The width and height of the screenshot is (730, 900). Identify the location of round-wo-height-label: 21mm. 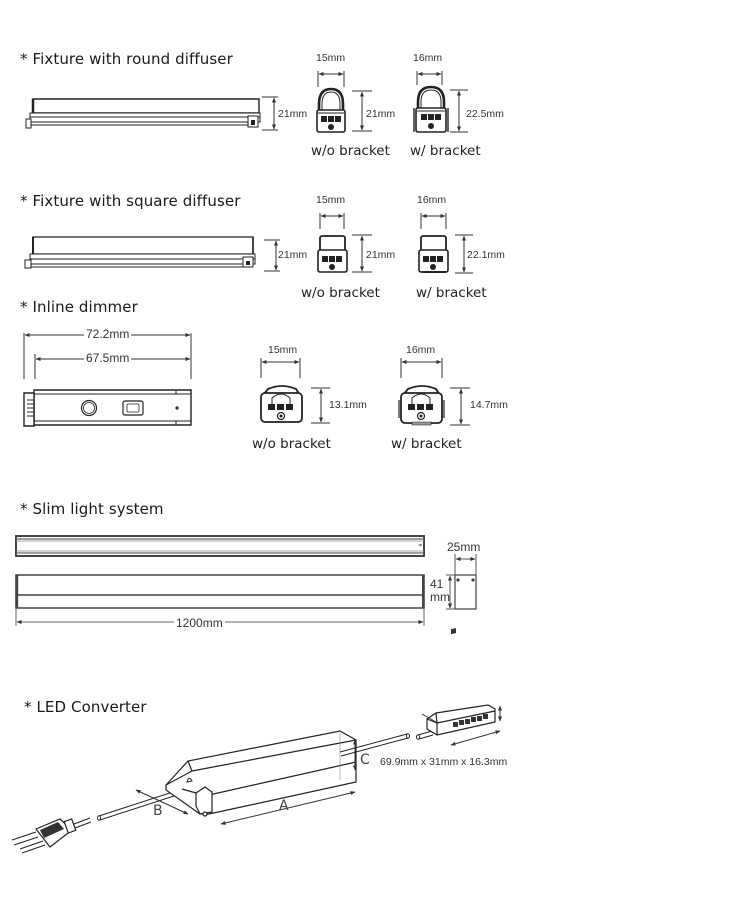
(381, 114).